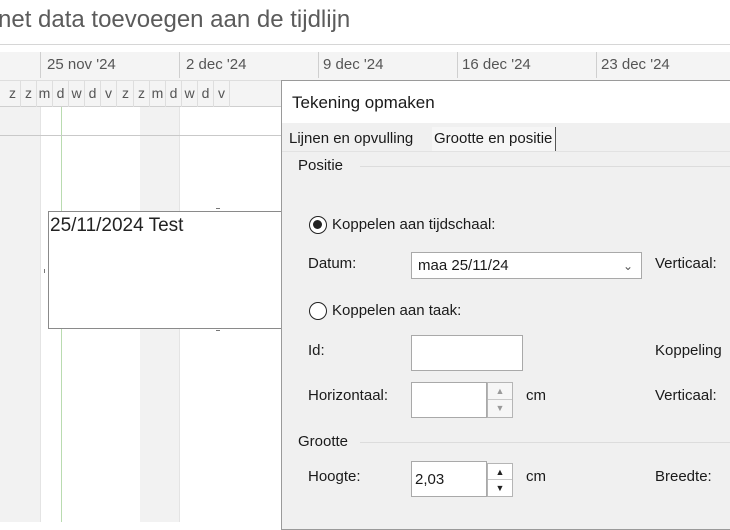 Image resolution: width=730 pixels, height=530 pixels. I want to click on radio-timescale, so click(318, 225).